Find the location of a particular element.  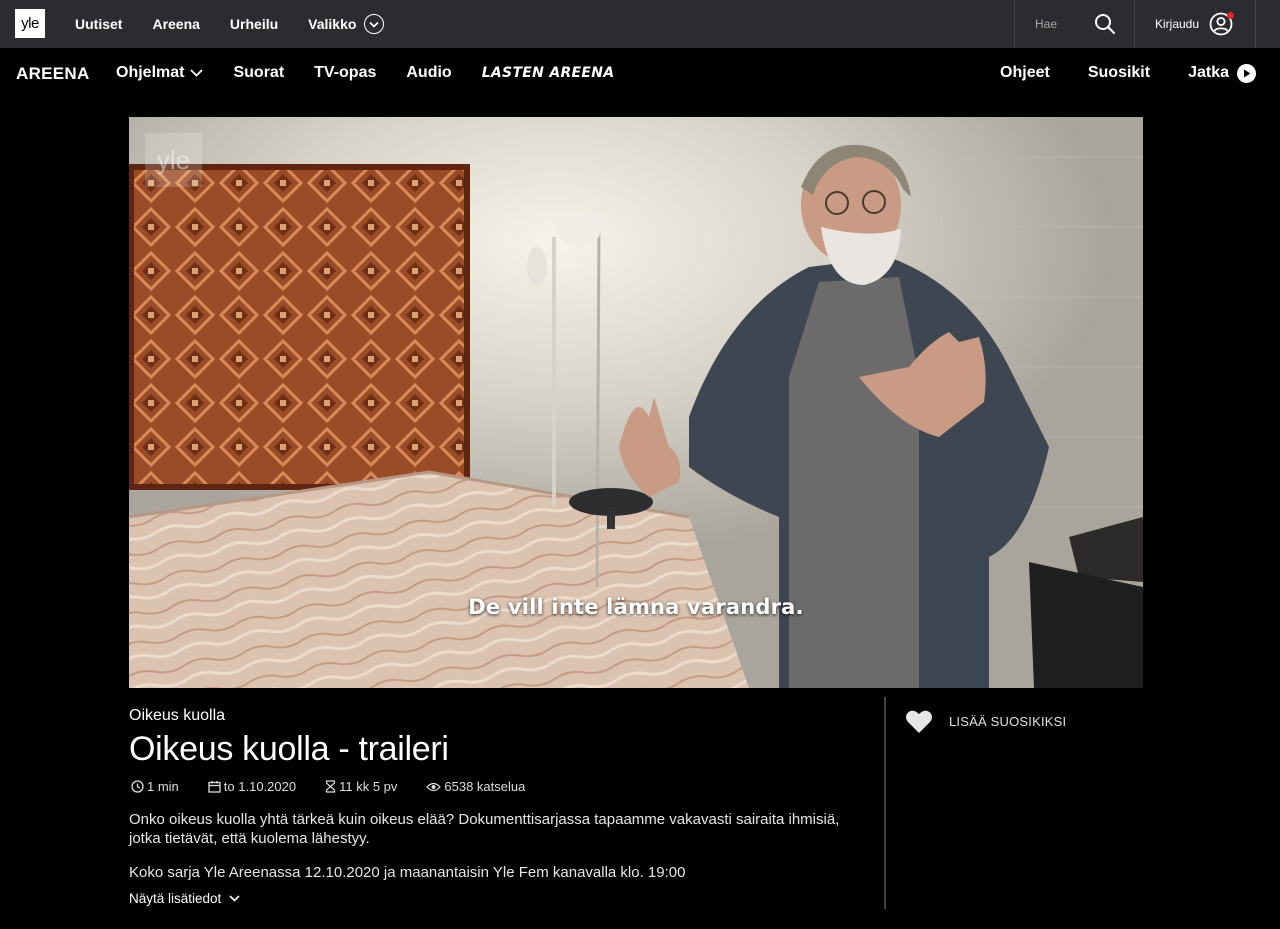

nav-suosikit: Suosikit is located at coordinates (1119, 73).